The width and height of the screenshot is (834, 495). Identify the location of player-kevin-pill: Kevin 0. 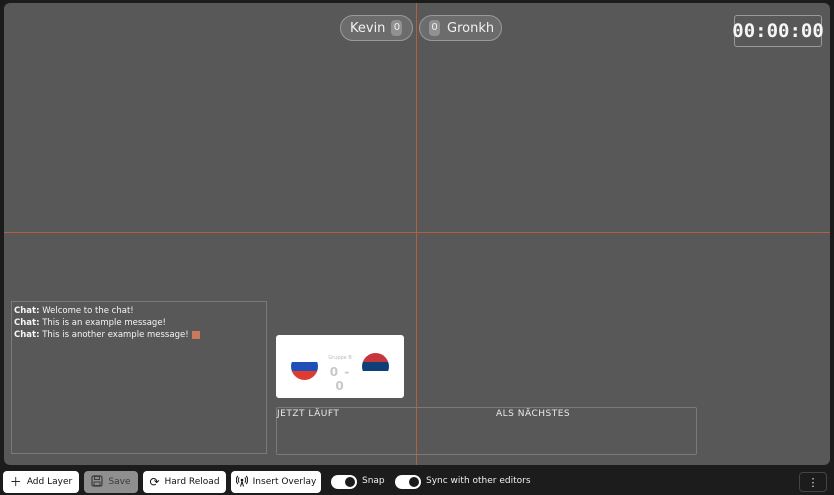
(376, 28).